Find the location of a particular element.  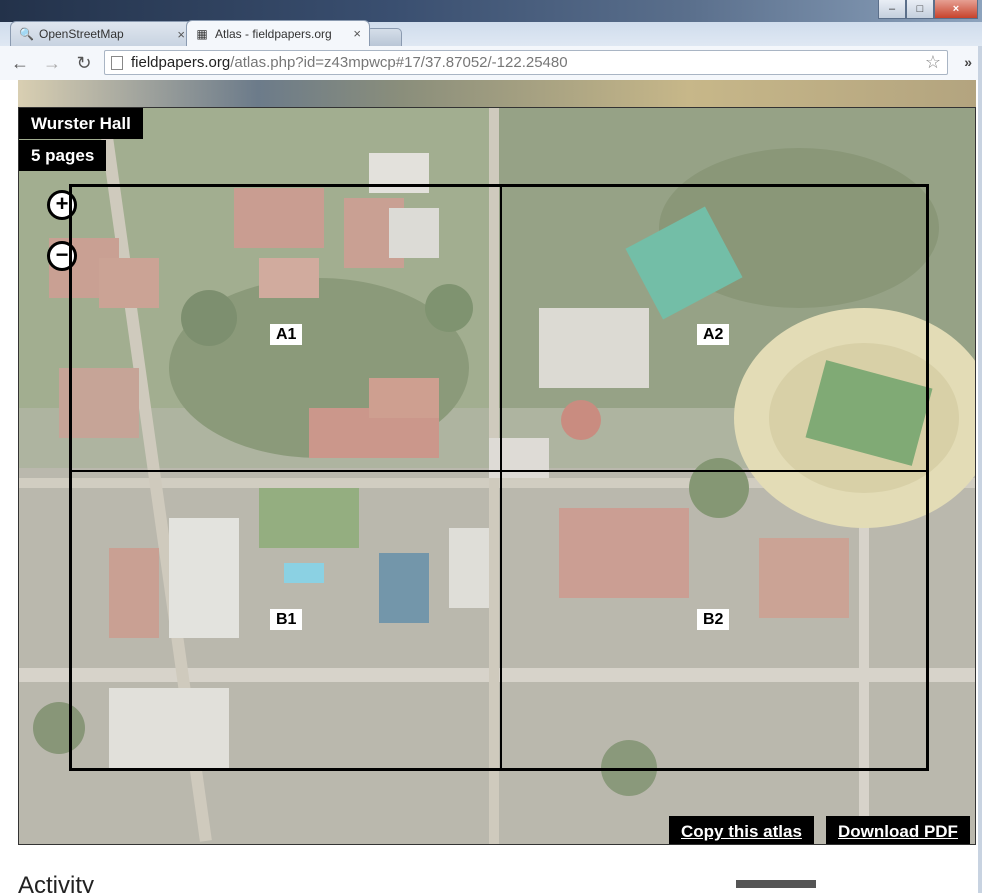

reload-icon: ↻ is located at coordinates (84, 63).